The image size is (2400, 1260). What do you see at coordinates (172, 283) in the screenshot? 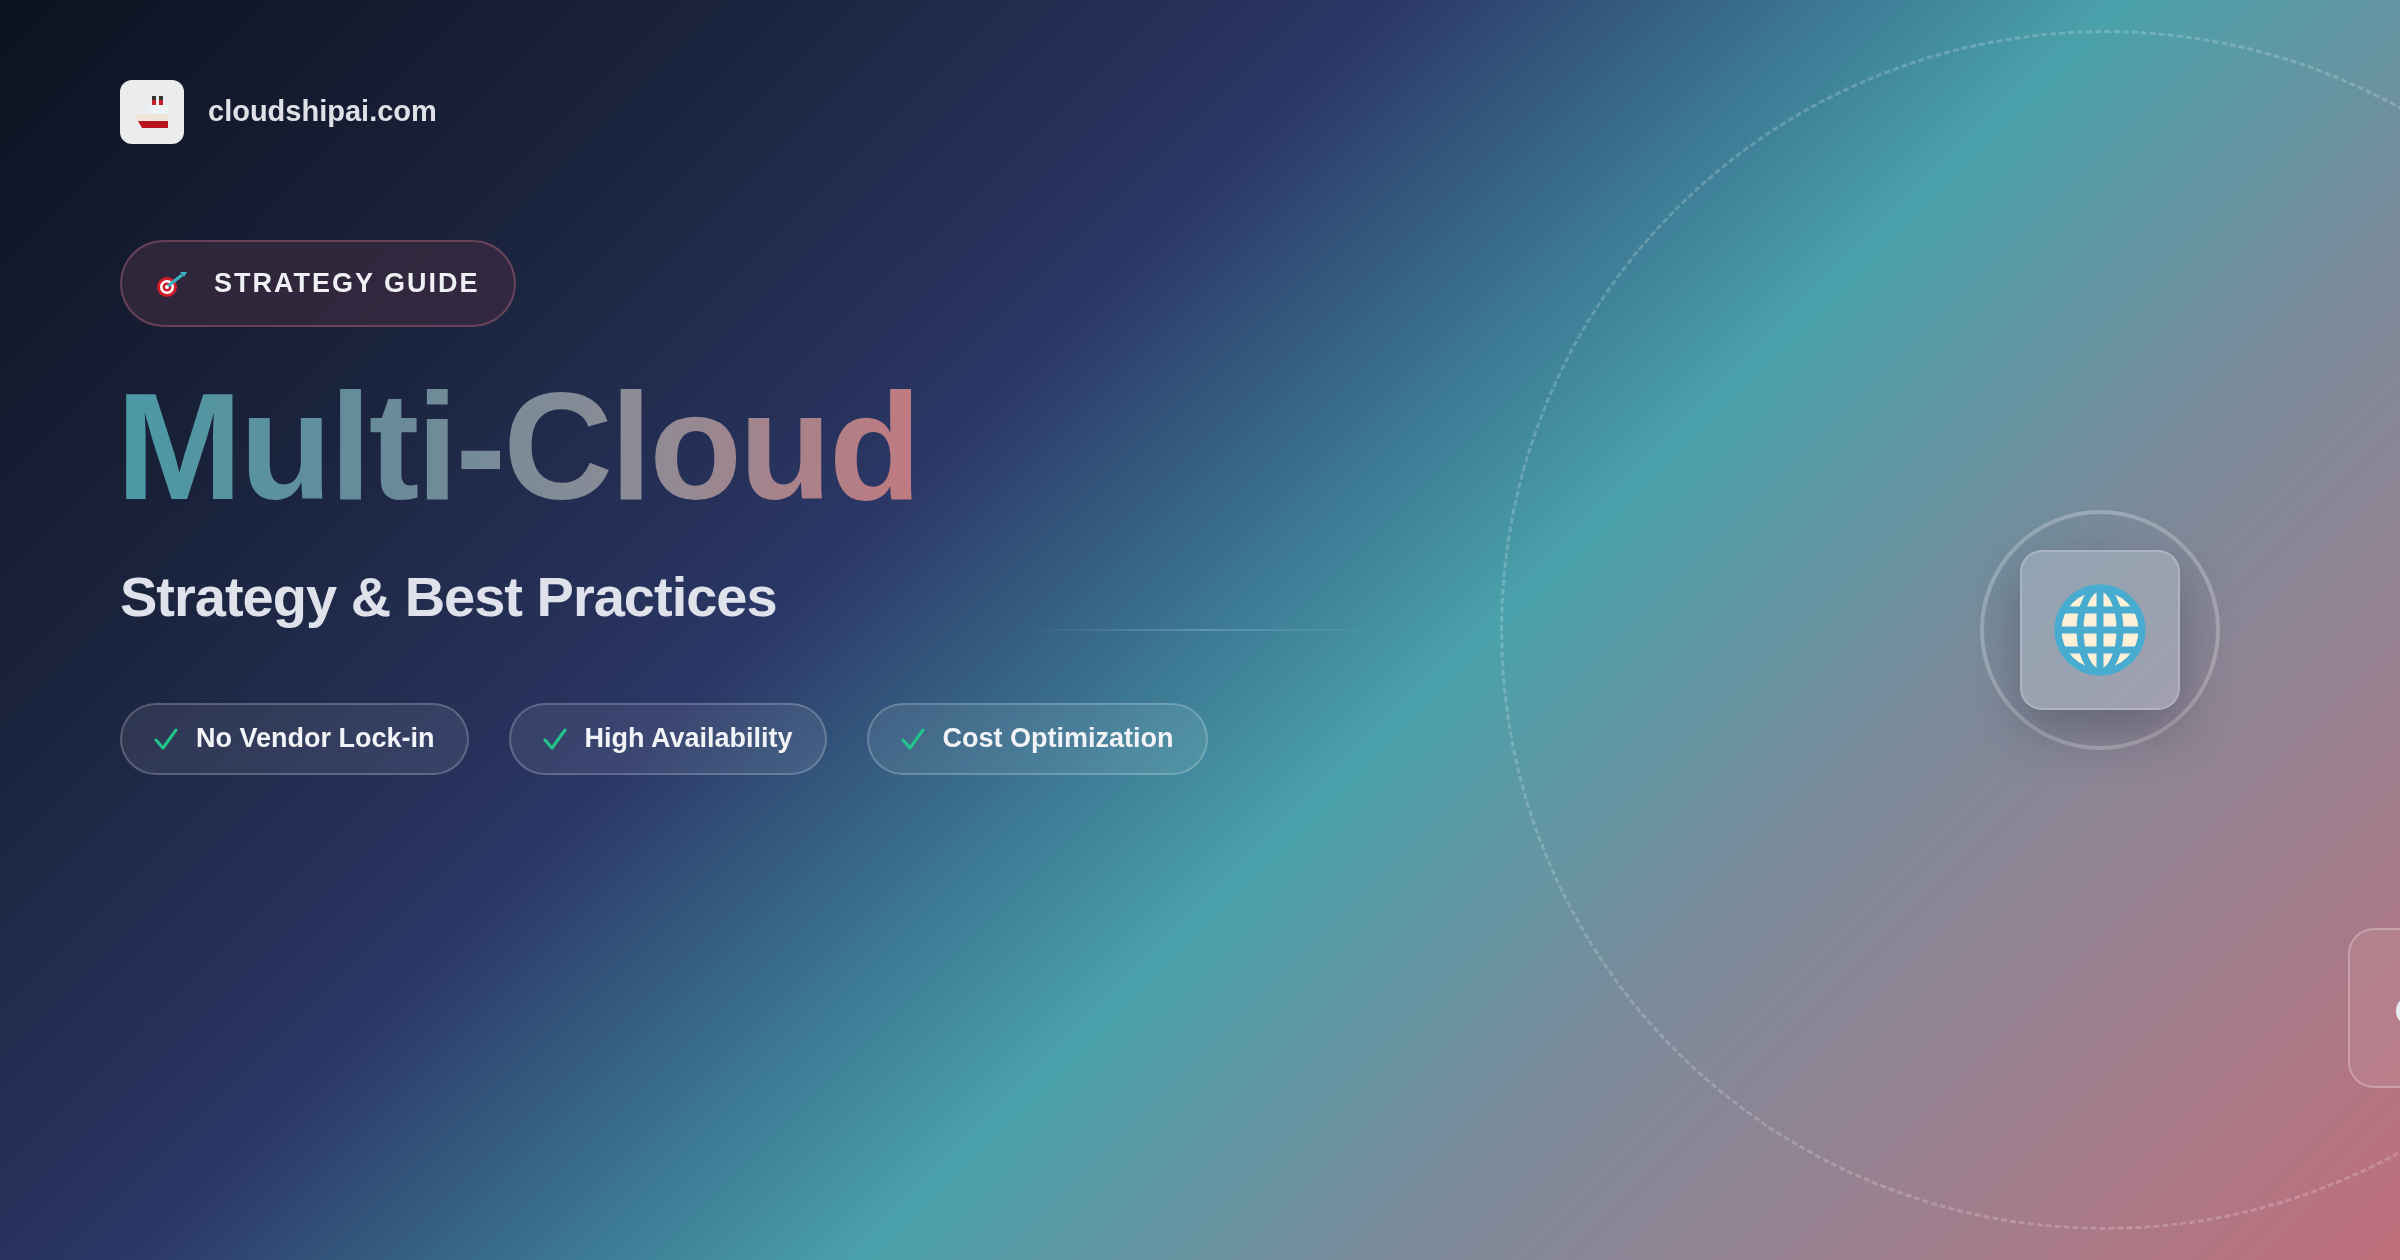
I see `target-icon` at bounding box center [172, 283].